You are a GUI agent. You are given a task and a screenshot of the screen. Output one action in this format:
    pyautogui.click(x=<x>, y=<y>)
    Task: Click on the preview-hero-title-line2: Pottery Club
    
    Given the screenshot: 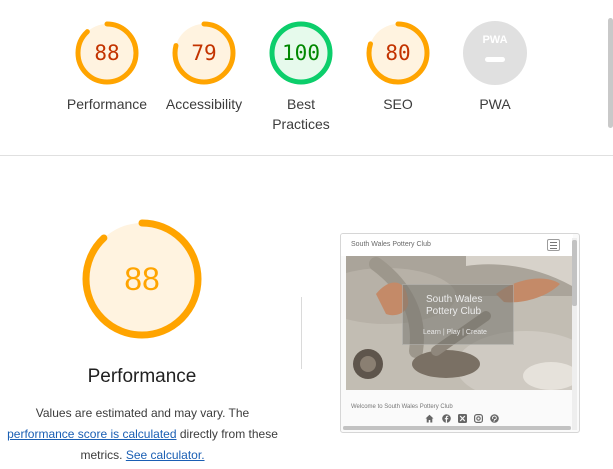 What is the action you would take?
    pyautogui.click(x=454, y=311)
    